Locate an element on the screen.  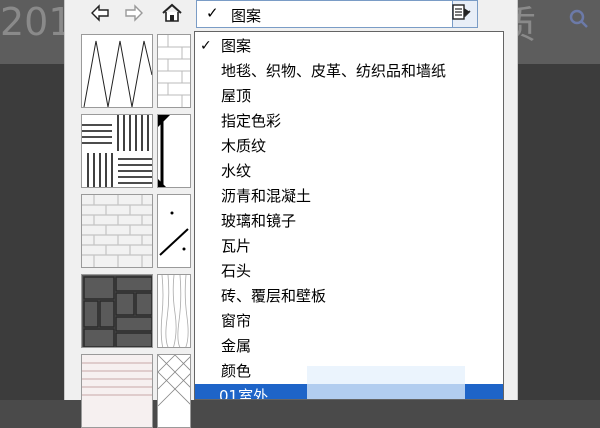
dropdown-item-label: 木质纹 is located at coordinates (244, 146).